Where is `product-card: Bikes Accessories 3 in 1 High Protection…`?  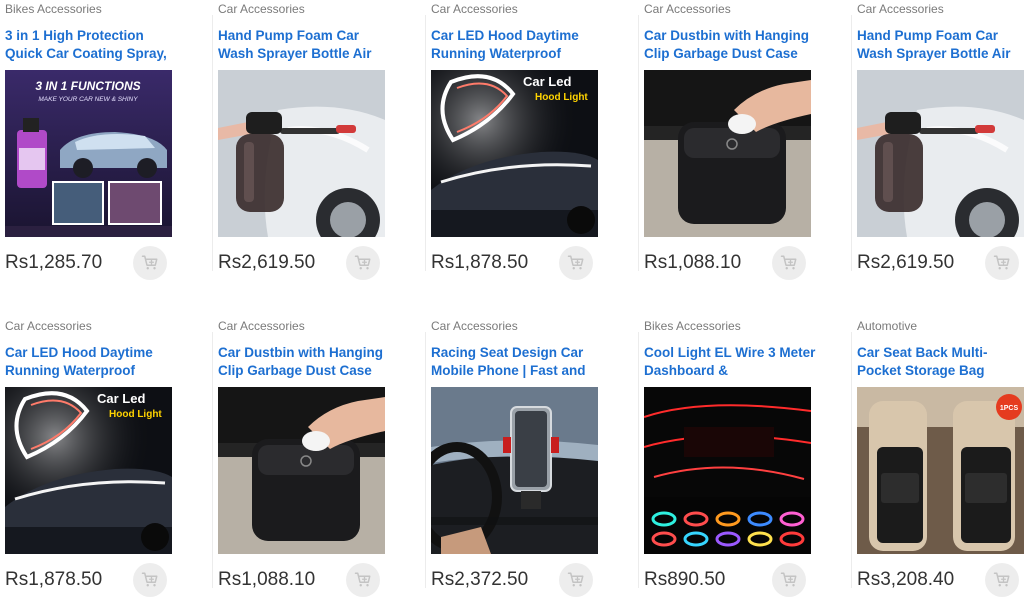
product-card: Bikes Accessories 3 in 1 High Protection… is located at coordinates (106, 151).